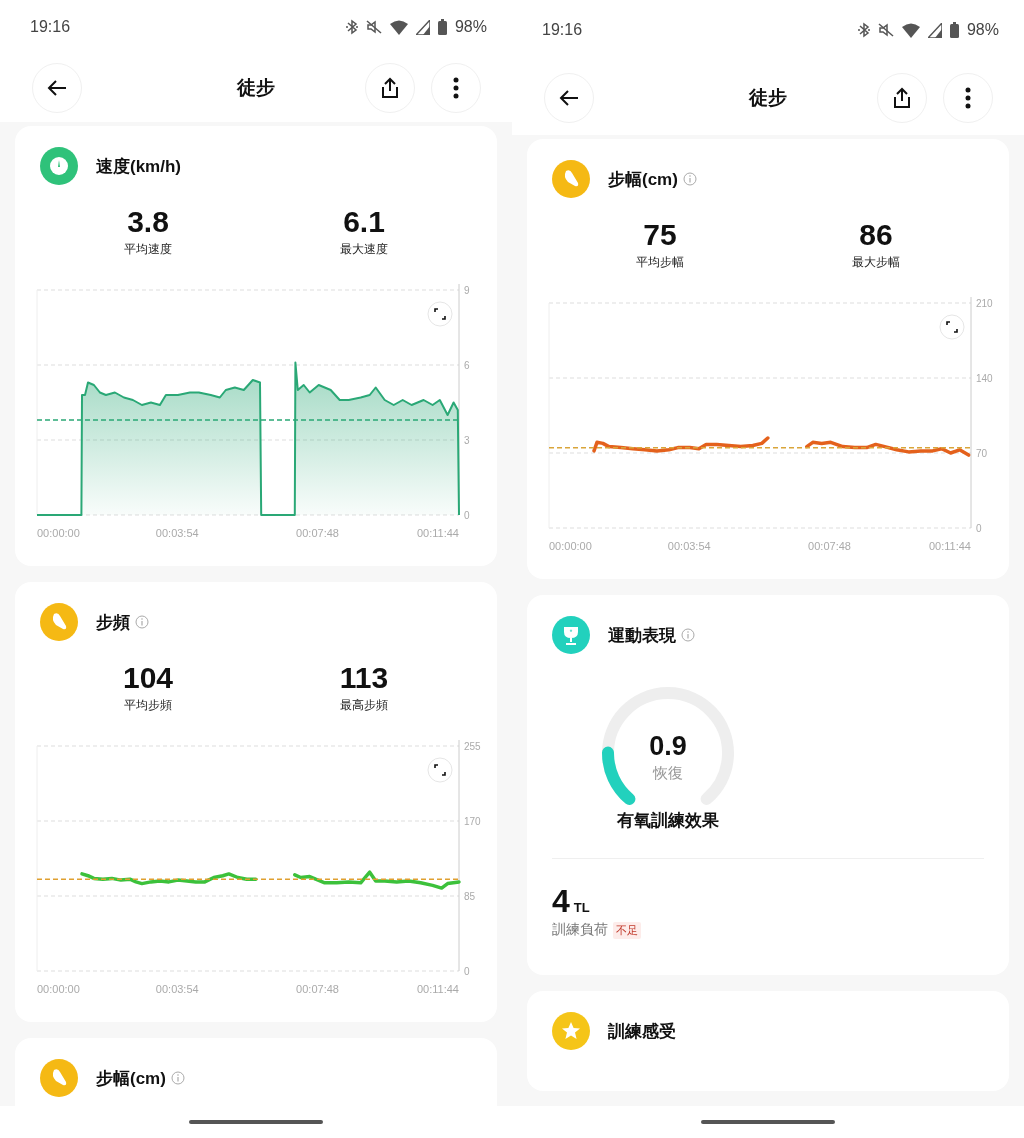 Image resolution: width=1024 pixels, height=1138 pixels. What do you see at coordinates (982, 453) in the screenshot?
I see `axis-label: 70` at bounding box center [982, 453].